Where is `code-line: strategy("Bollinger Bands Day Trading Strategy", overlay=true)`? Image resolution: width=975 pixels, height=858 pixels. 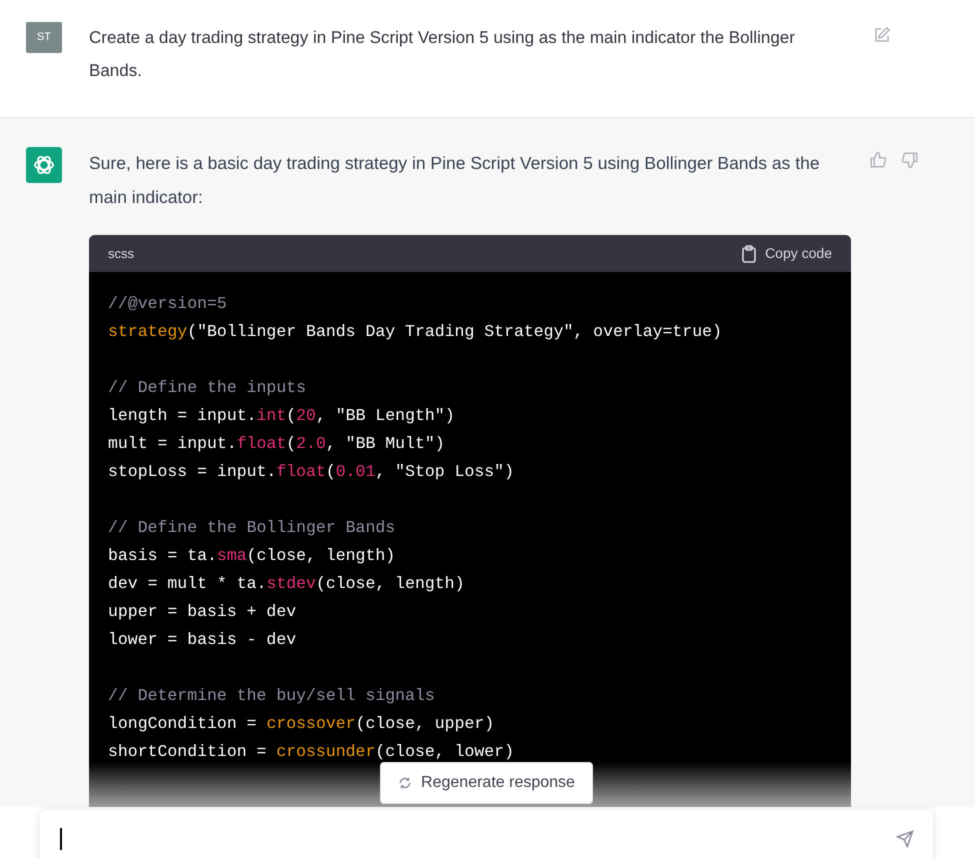 code-line: strategy("Bollinger Bands Day Trading Strategy", overlay=true) is located at coordinates (415, 332).